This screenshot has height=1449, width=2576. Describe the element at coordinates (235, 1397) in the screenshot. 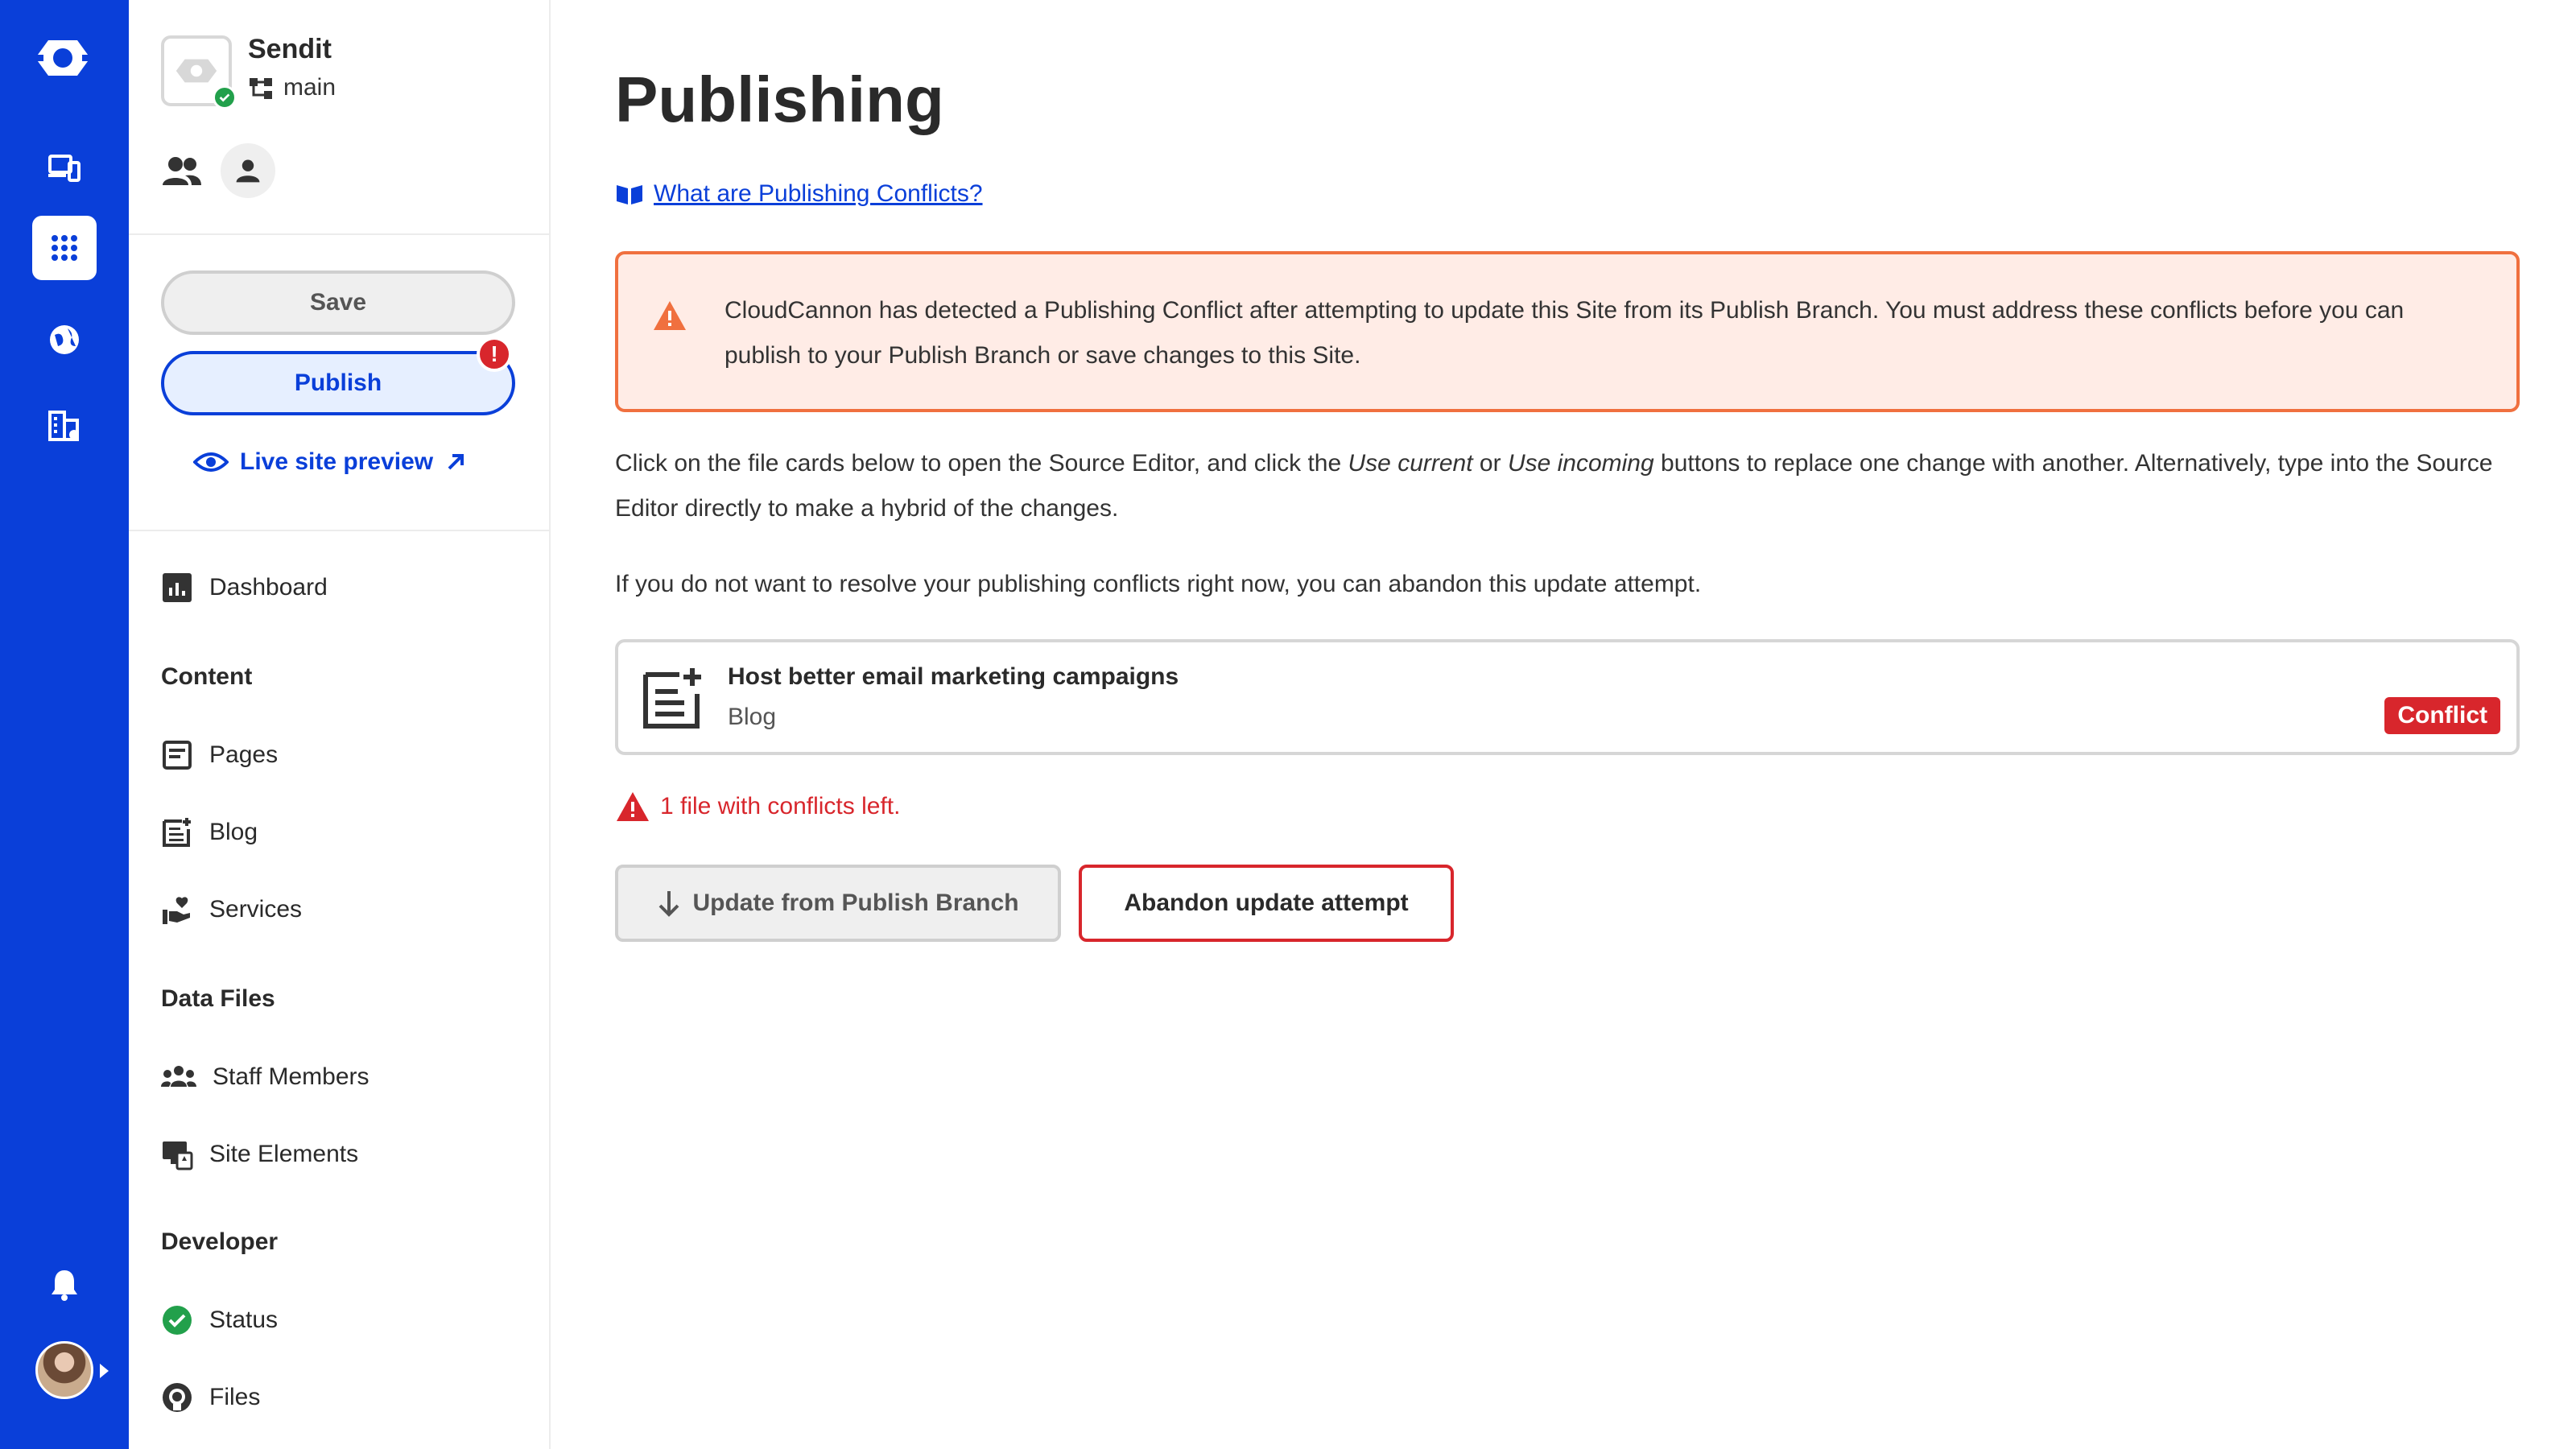

I see `nav-files-label: Files` at that location.